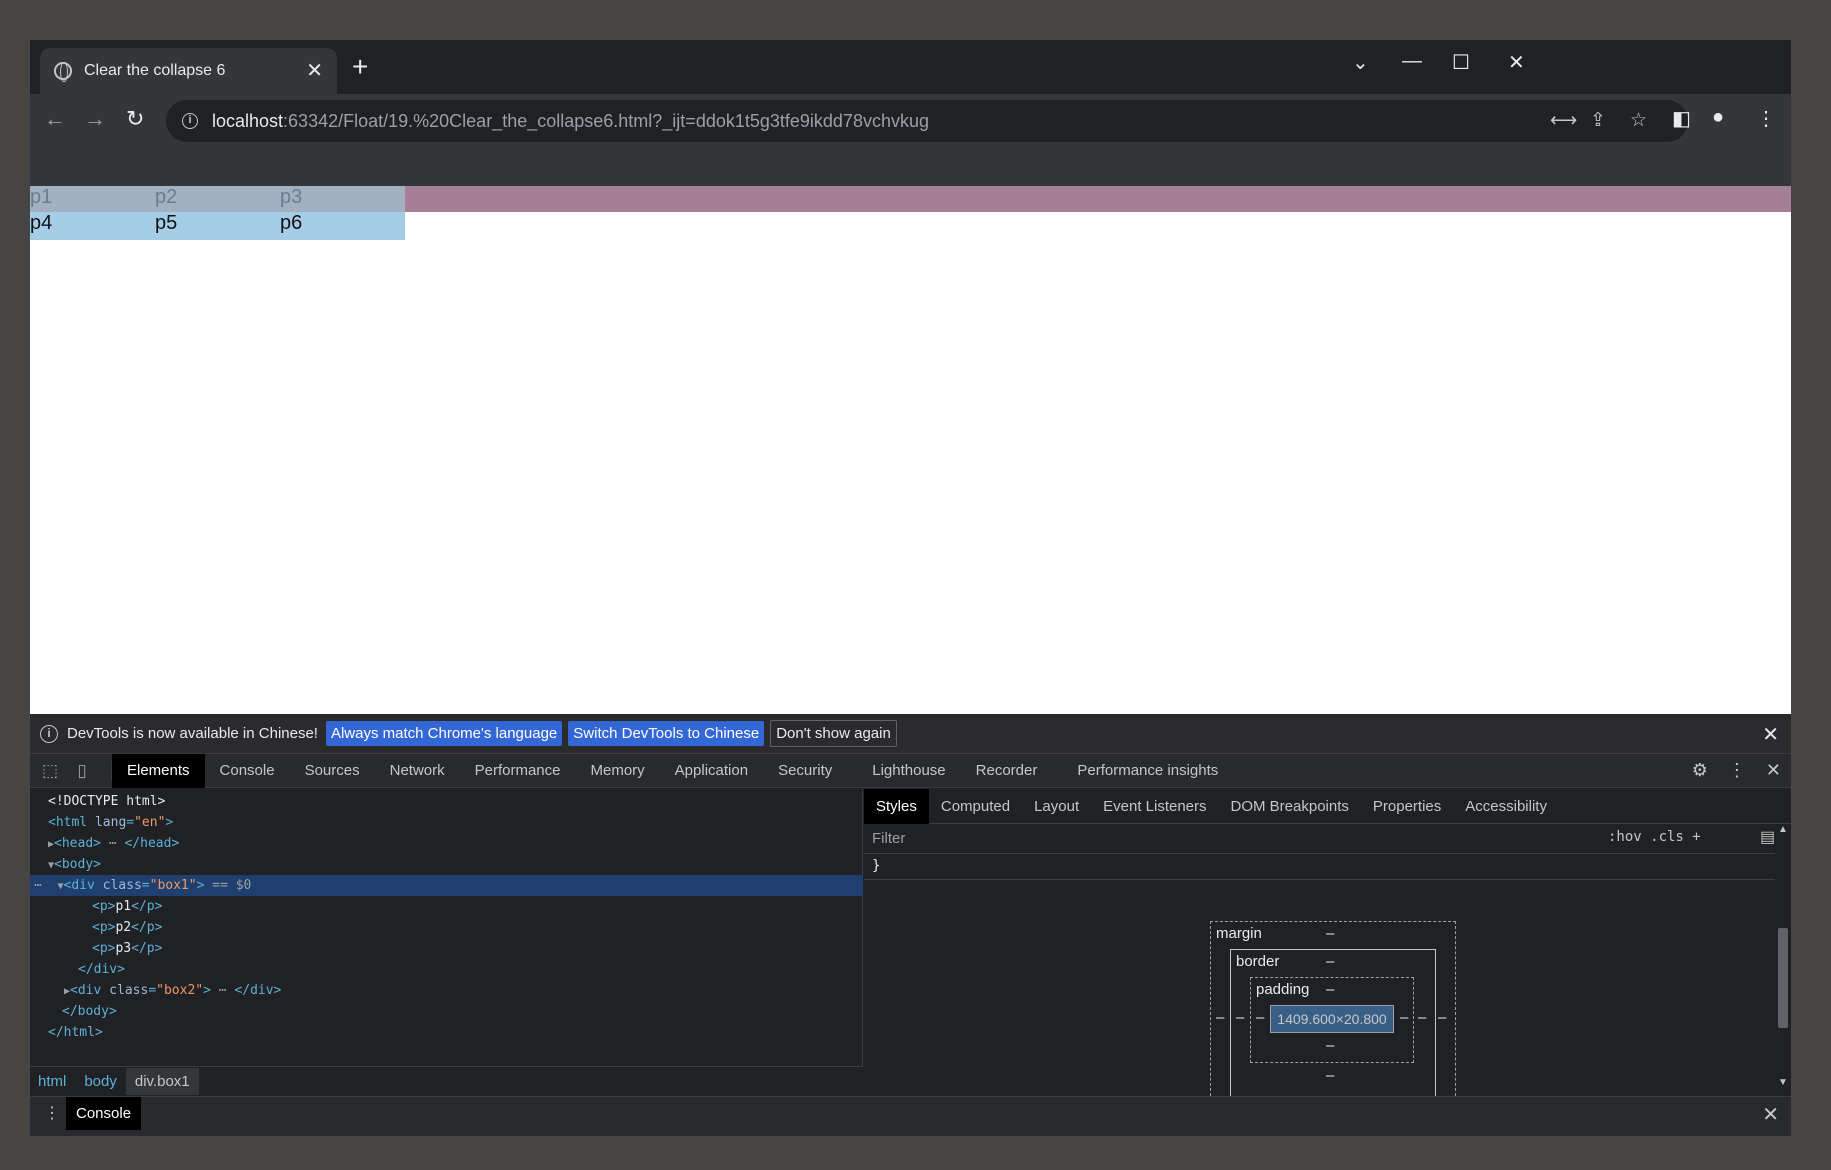 The height and width of the screenshot is (1170, 1831). Describe the element at coordinates (1681, 118) in the screenshot. I see `side-panel-icon: ◧` at that location.